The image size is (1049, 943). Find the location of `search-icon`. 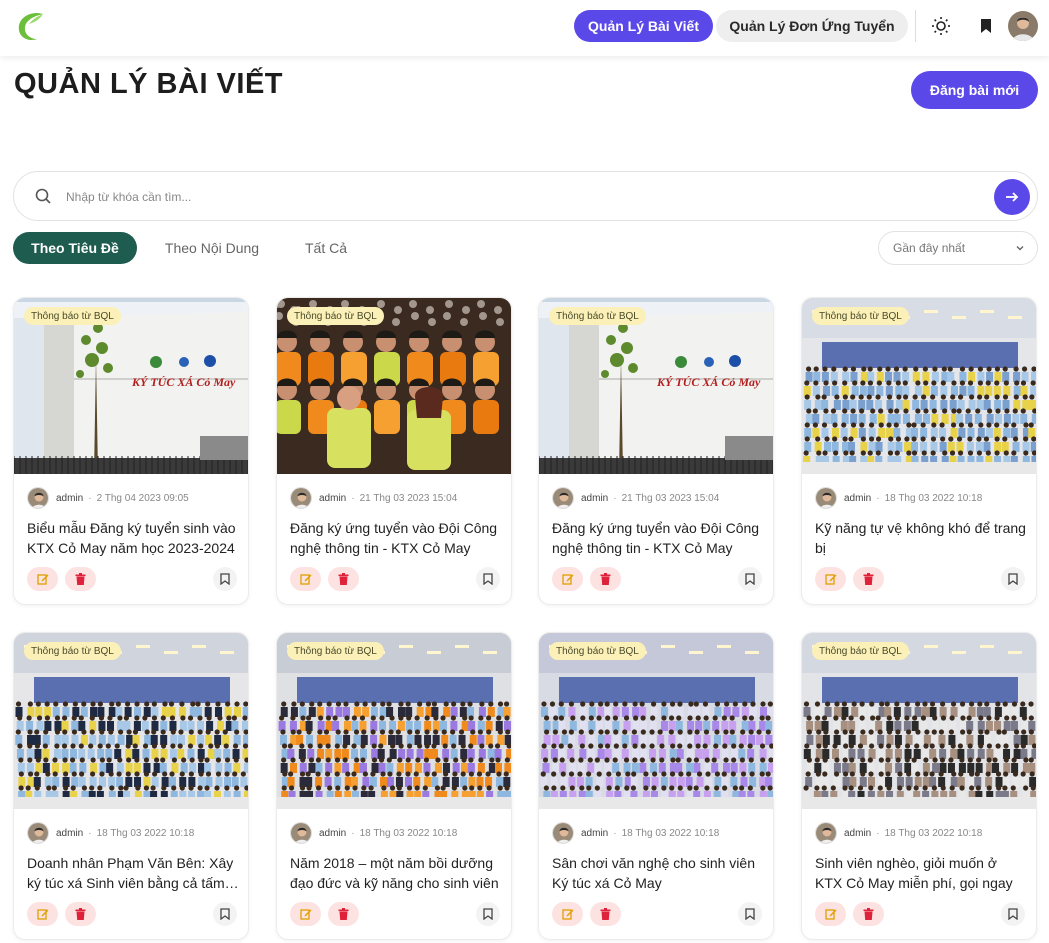

search-icon is located at coordinates (43, 196).